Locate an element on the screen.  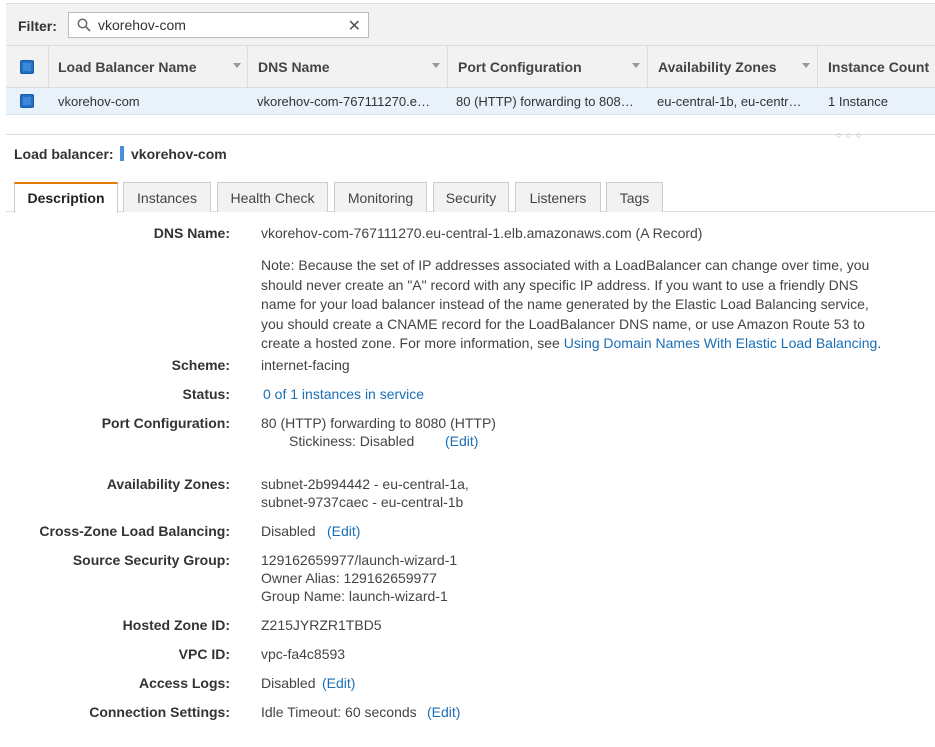
detail-title-label: Load balancer: is located at coordinates (64, 154).